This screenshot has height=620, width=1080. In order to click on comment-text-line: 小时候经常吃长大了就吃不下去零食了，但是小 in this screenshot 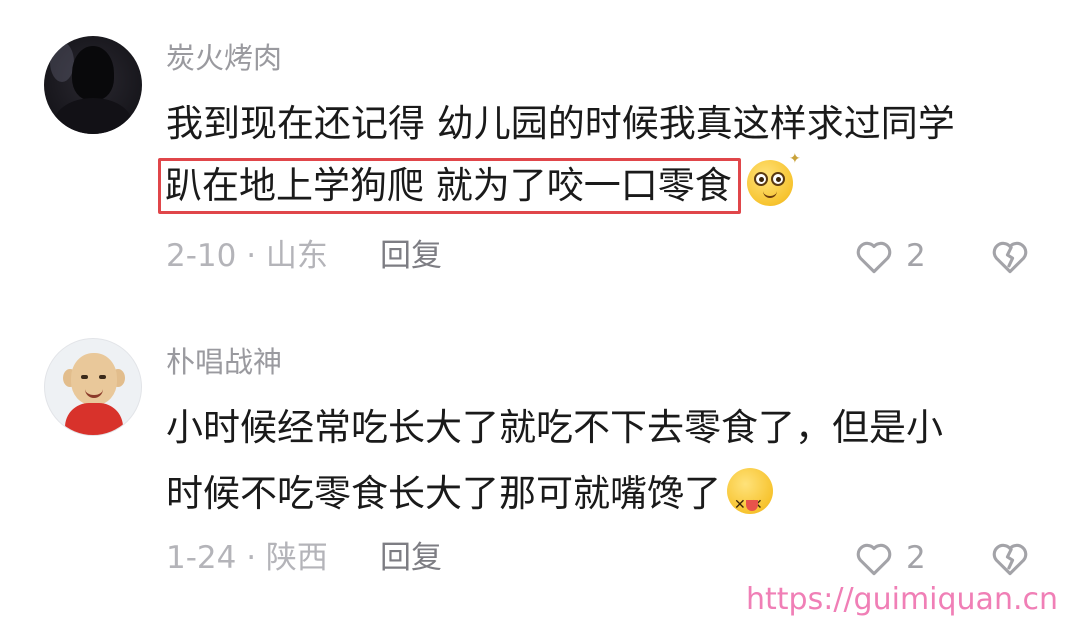, I will do `click(554, 427)`.